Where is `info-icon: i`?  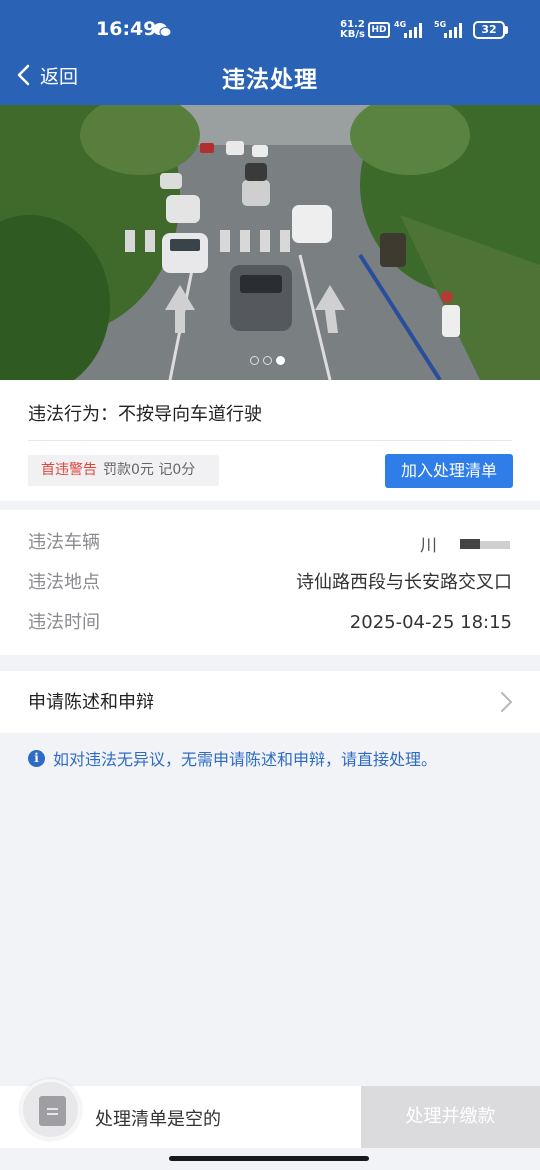
info-icon: i is located at coordinates (36, 758).